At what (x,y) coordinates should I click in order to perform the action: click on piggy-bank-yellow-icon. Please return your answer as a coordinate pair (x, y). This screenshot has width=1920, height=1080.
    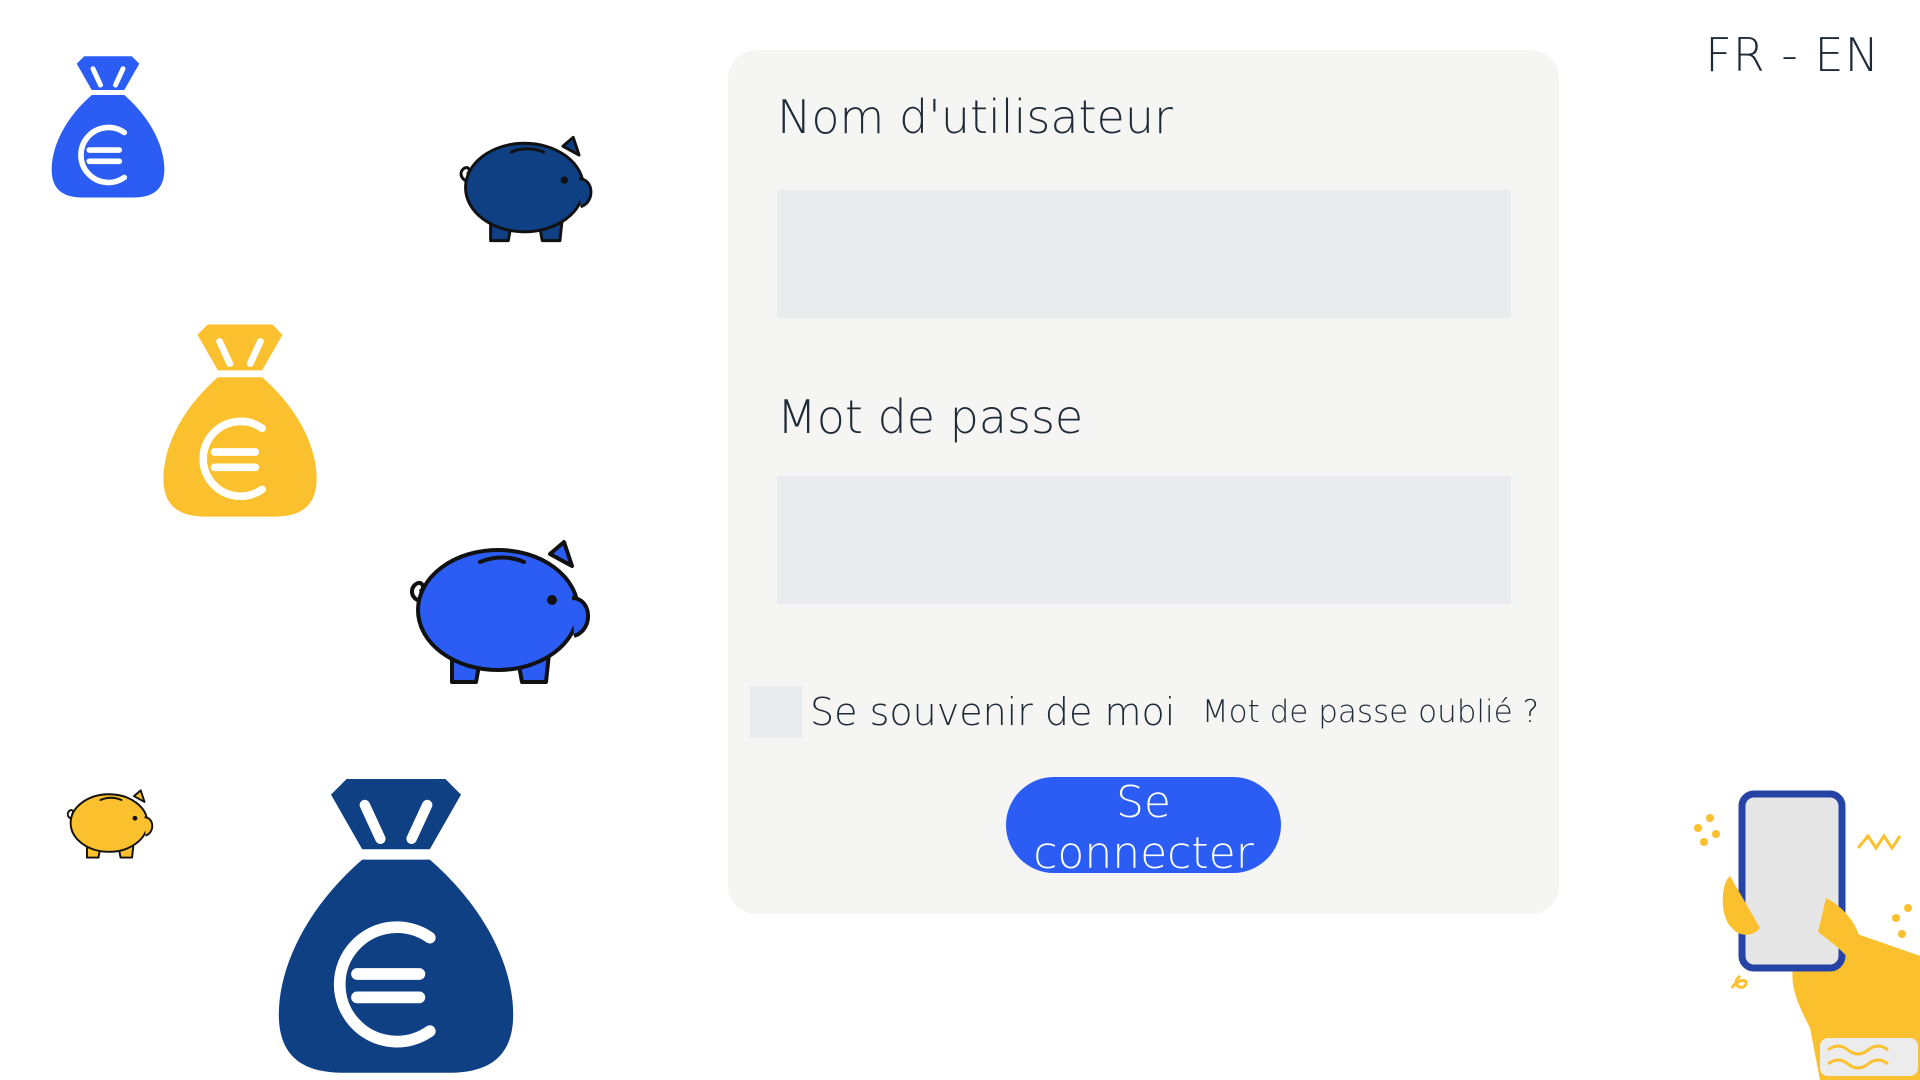
    Looking at the image, I should click on (110, 824).